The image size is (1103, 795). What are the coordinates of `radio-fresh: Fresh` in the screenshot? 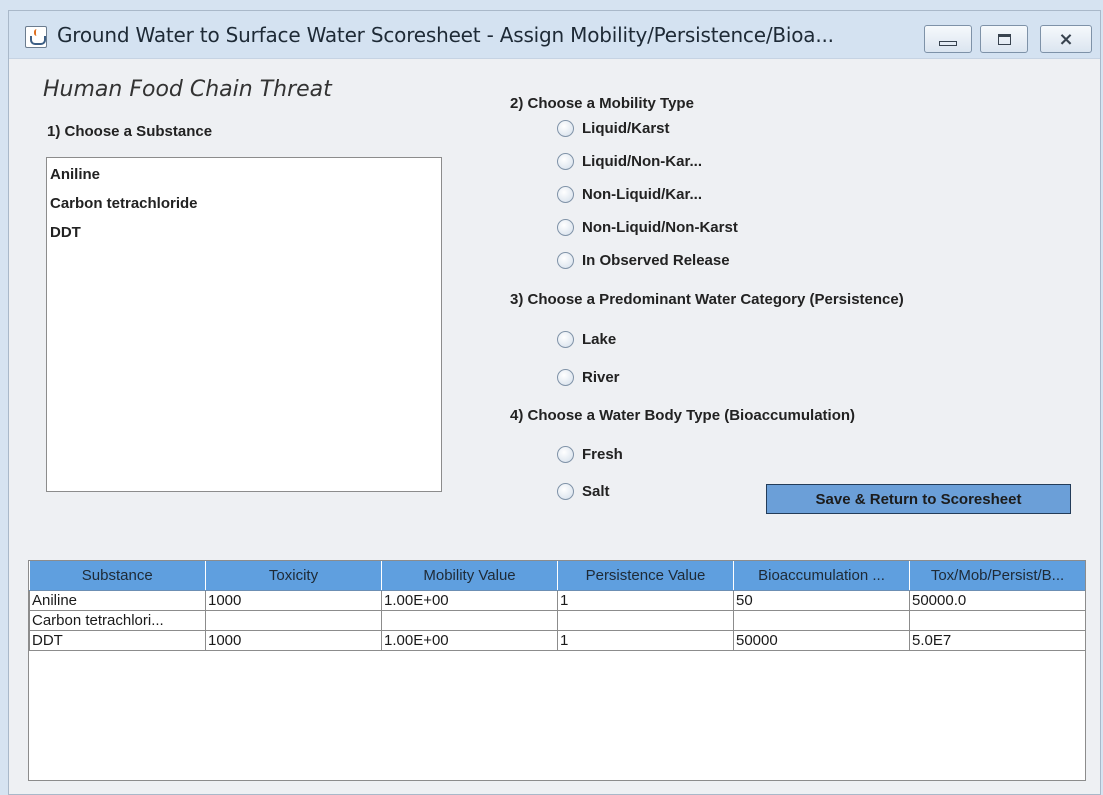 It's located at (590, 454).